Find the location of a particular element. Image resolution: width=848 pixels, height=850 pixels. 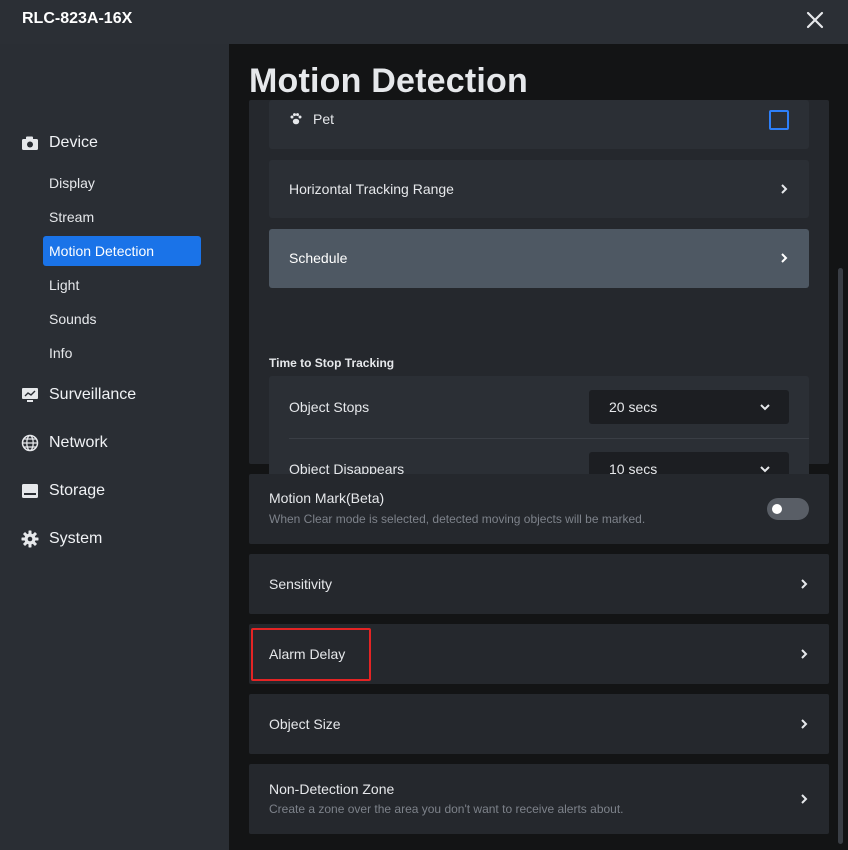

object-stops-label: Object Stops is located at coordinates (329, 407).